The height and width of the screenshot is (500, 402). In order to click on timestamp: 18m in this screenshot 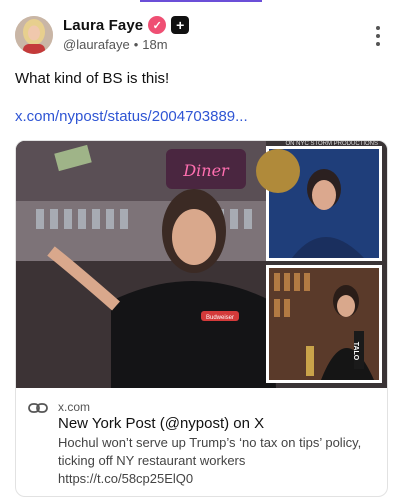, I will do `click(154, 44)`.